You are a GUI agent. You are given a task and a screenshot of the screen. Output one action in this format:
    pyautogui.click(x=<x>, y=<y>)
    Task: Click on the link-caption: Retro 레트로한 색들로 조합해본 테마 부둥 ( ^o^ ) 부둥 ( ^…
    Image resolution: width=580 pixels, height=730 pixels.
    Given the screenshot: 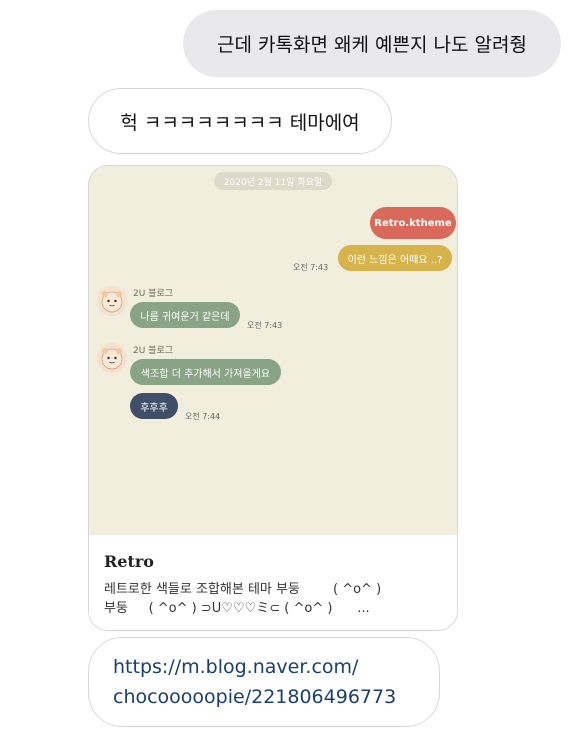 What is the action you would take?
    pyautogui.click(x=273, y=582)
    